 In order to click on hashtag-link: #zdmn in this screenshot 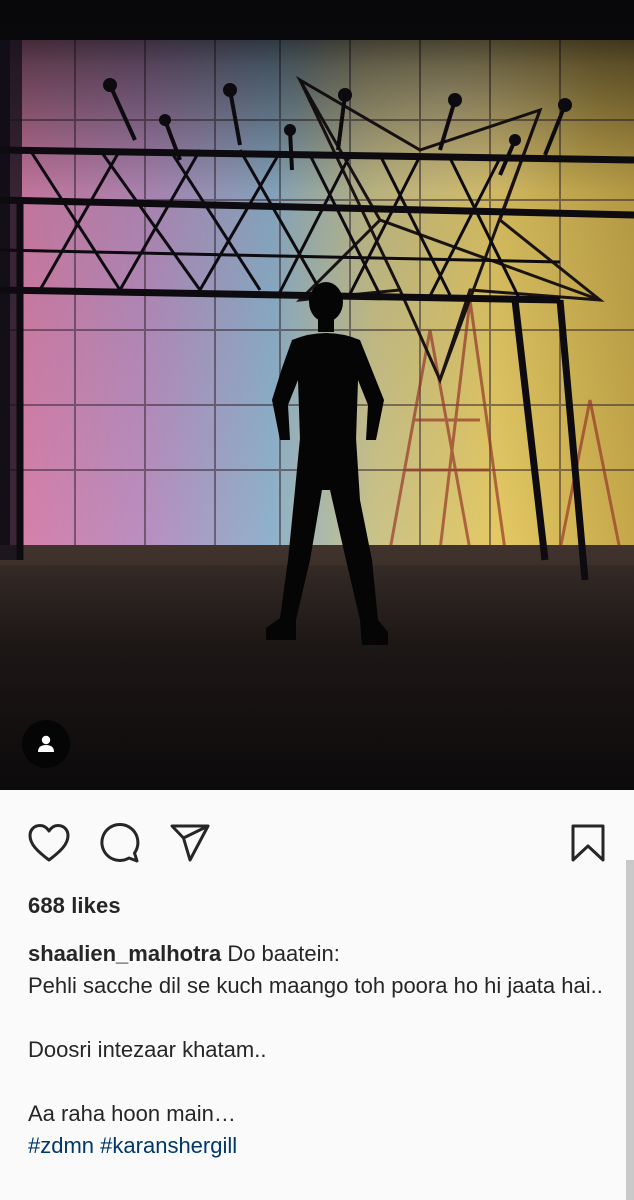, I will do `click(61, 1145)`.